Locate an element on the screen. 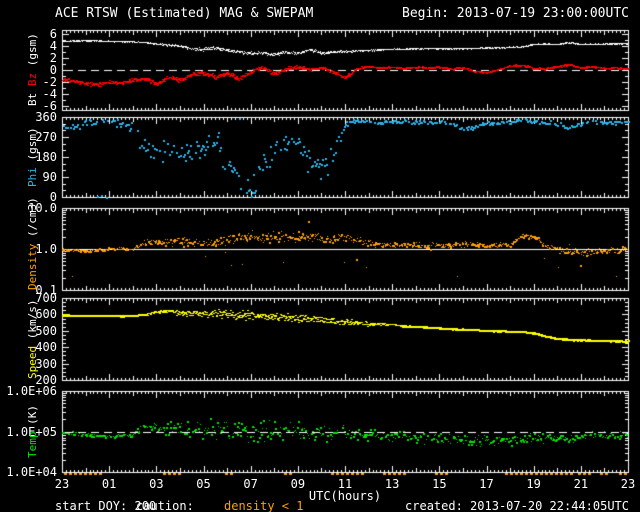 Image resolution: width=640 pixels, height=512 pixels. y-axis-title-temp: Temp (K) is located at coordinates (34, 431).